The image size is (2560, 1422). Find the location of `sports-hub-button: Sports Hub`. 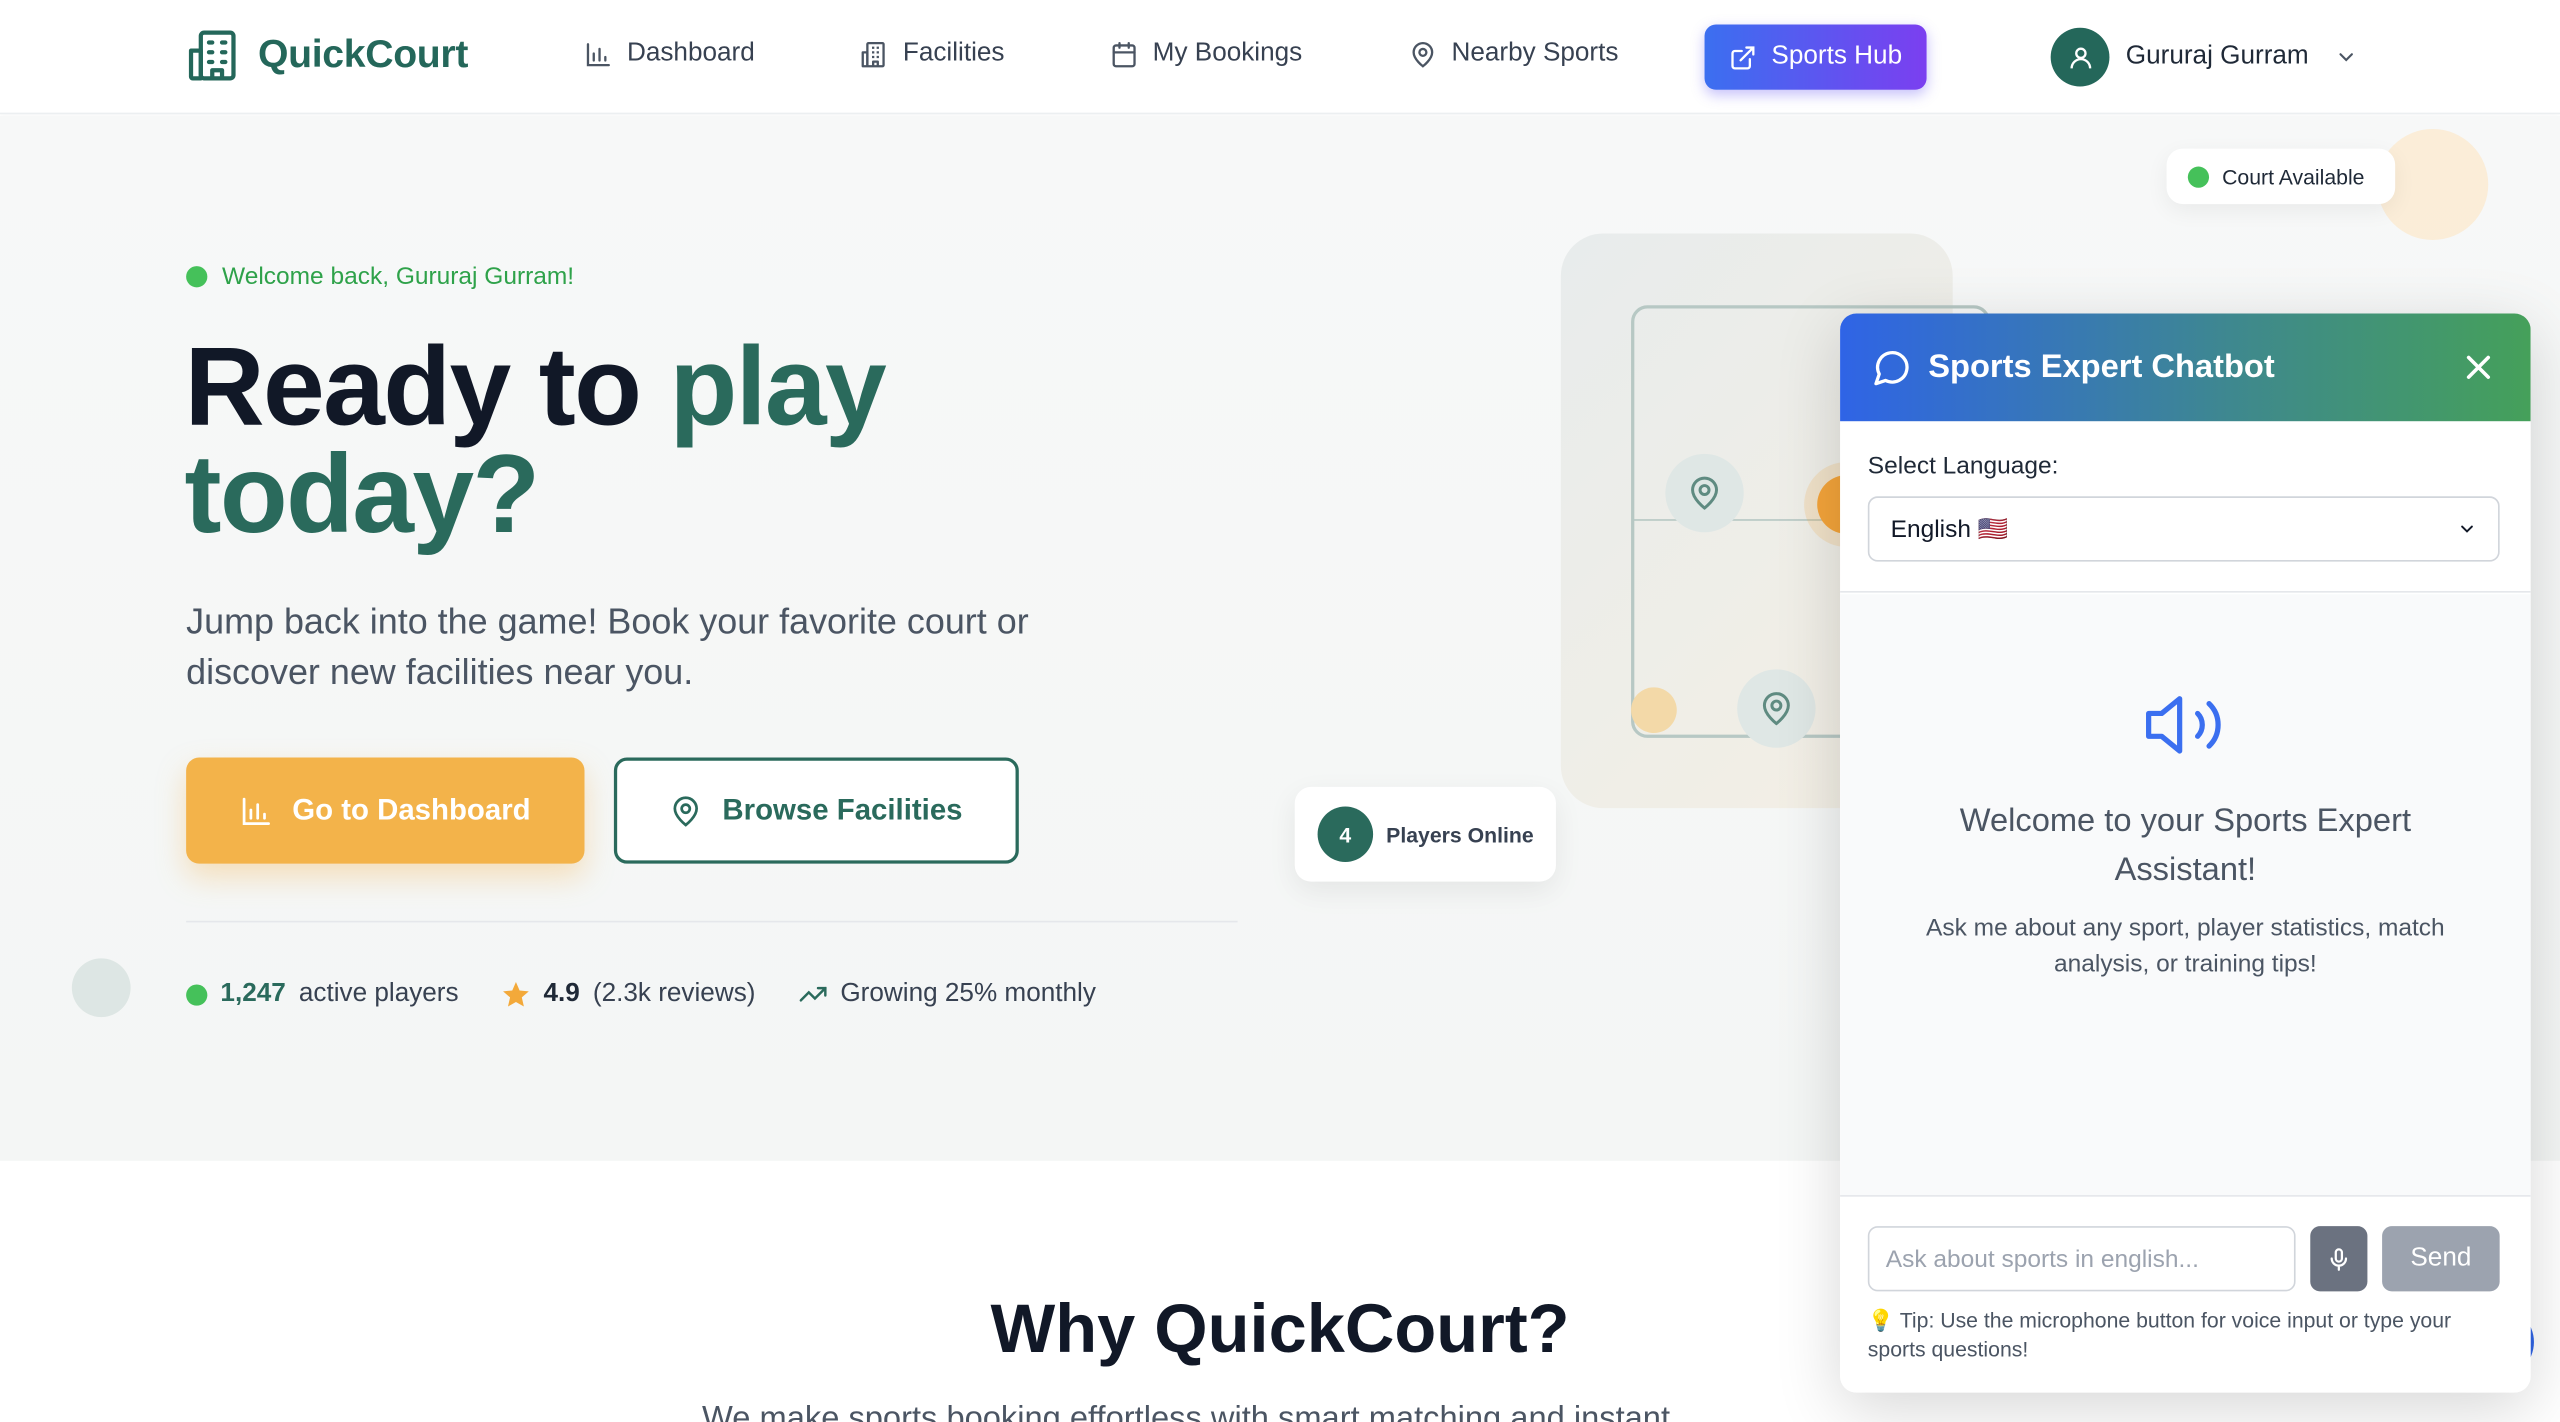

sports-hub-button: Sports Hub is located at coordinates (1815, 57).